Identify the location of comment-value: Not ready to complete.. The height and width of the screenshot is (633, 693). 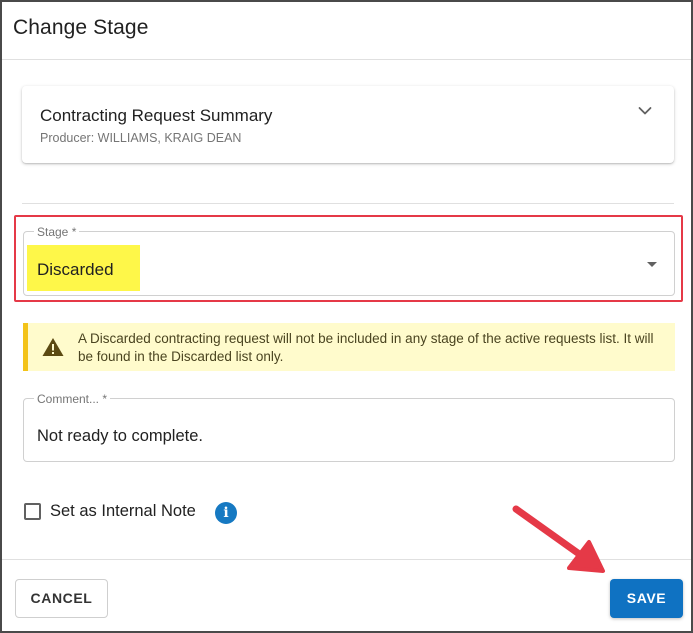
(120, 436).